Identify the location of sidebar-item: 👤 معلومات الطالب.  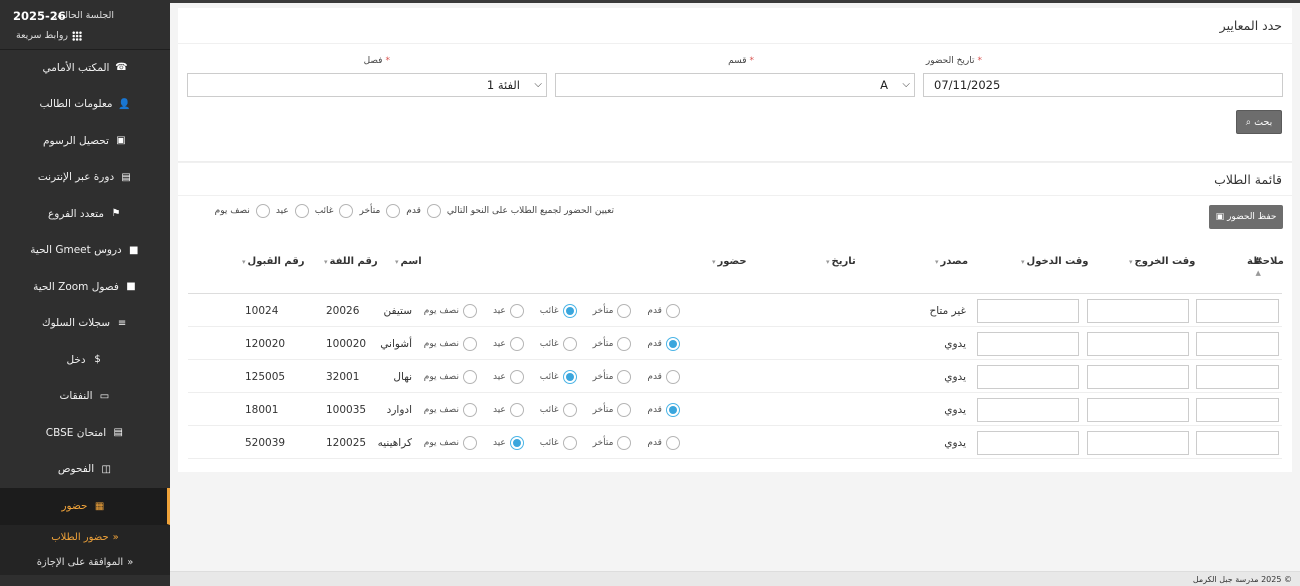
(85, 105).